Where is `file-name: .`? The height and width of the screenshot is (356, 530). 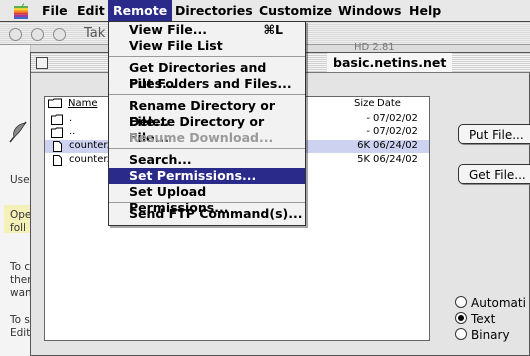 file-name: . is located at coordinates (71, 118).